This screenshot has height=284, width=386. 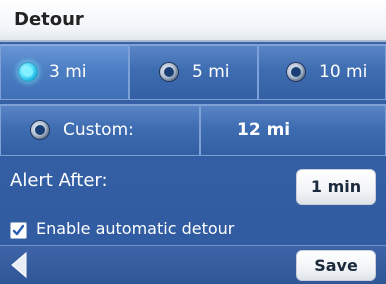 I want to click on custom-value: 12 mi, so click(x=264, y=130).